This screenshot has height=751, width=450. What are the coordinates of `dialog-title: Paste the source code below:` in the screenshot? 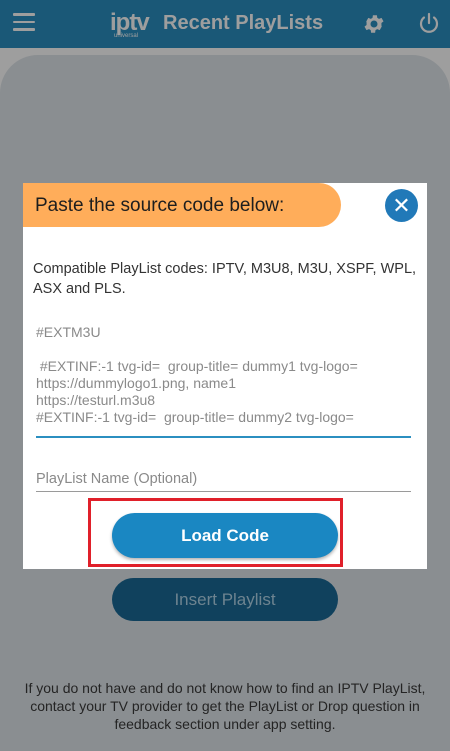 It's located at (160, 205).